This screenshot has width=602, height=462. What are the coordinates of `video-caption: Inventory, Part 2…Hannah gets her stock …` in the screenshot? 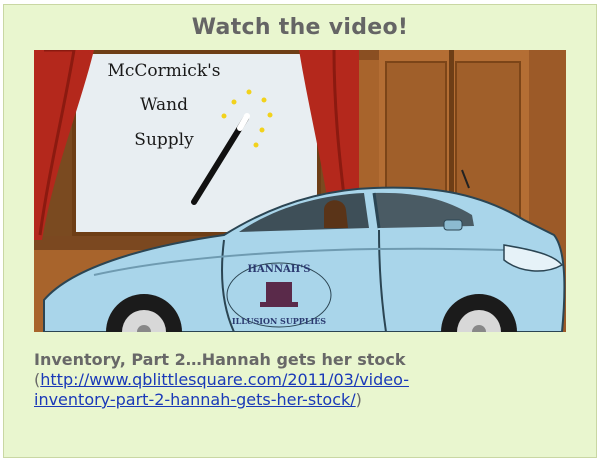 It's located at (304, 380).